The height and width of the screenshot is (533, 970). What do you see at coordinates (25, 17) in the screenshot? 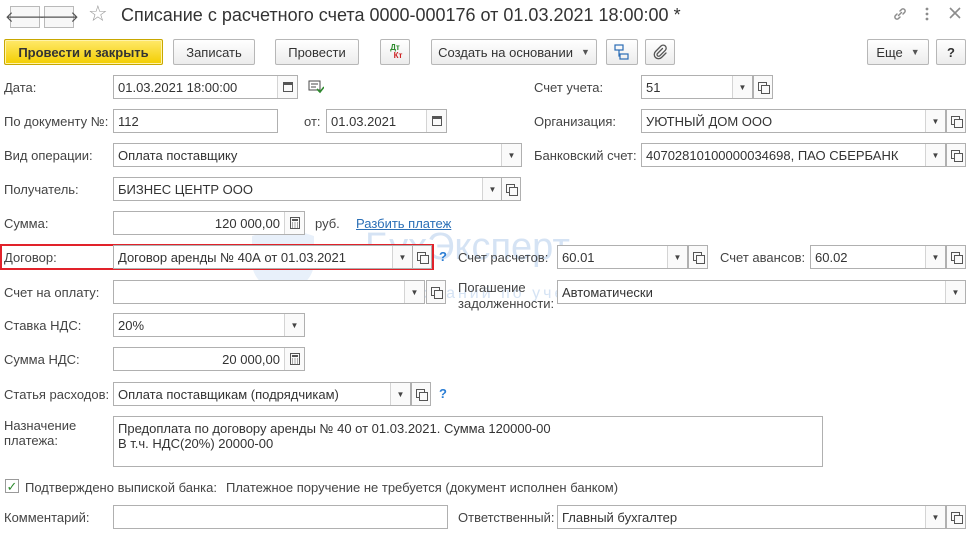
I see `back-button: 🡐` at bounding box center [25, 17].